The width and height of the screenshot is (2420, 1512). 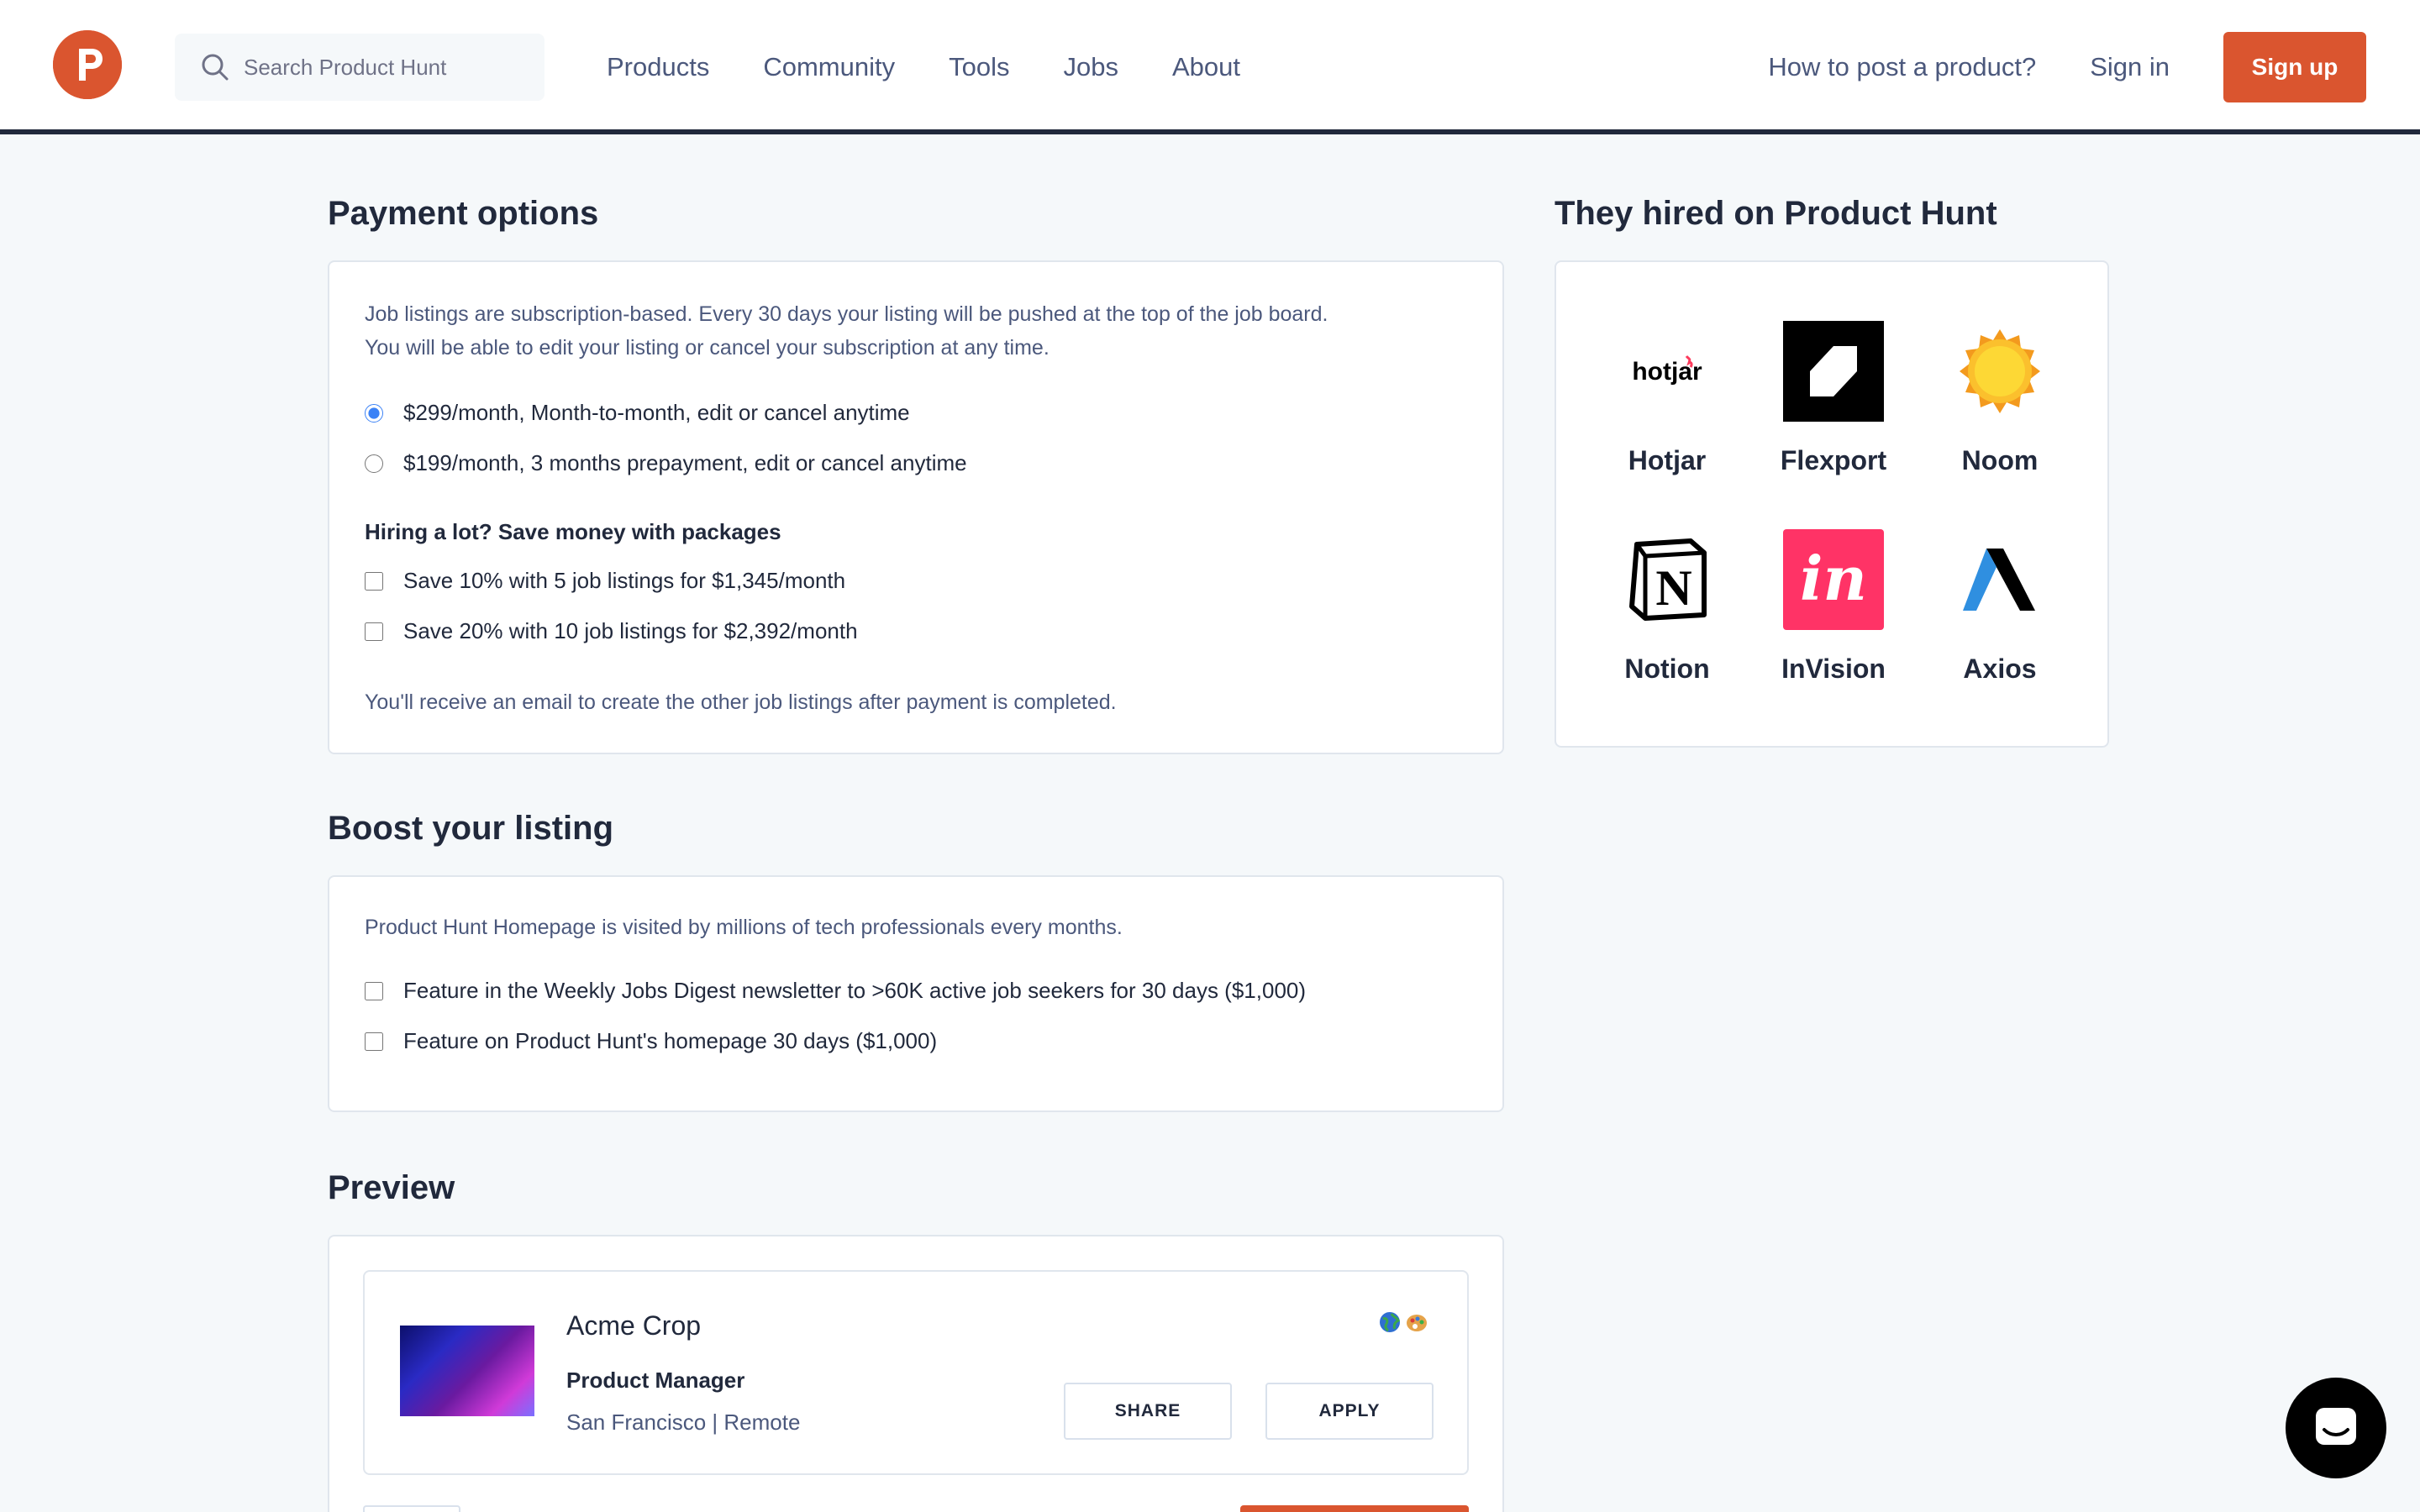 I want to click on axios-logo, so click(x=1999, y=579).